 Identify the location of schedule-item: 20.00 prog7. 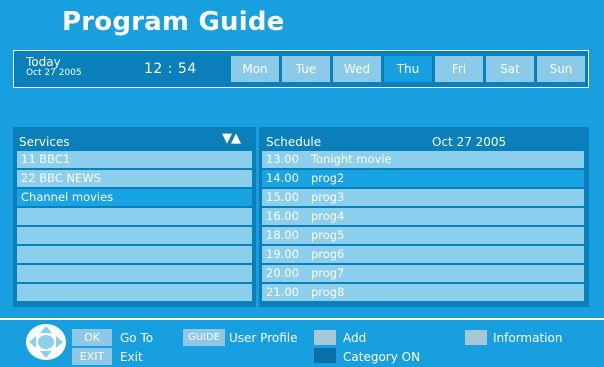
(423, 273).